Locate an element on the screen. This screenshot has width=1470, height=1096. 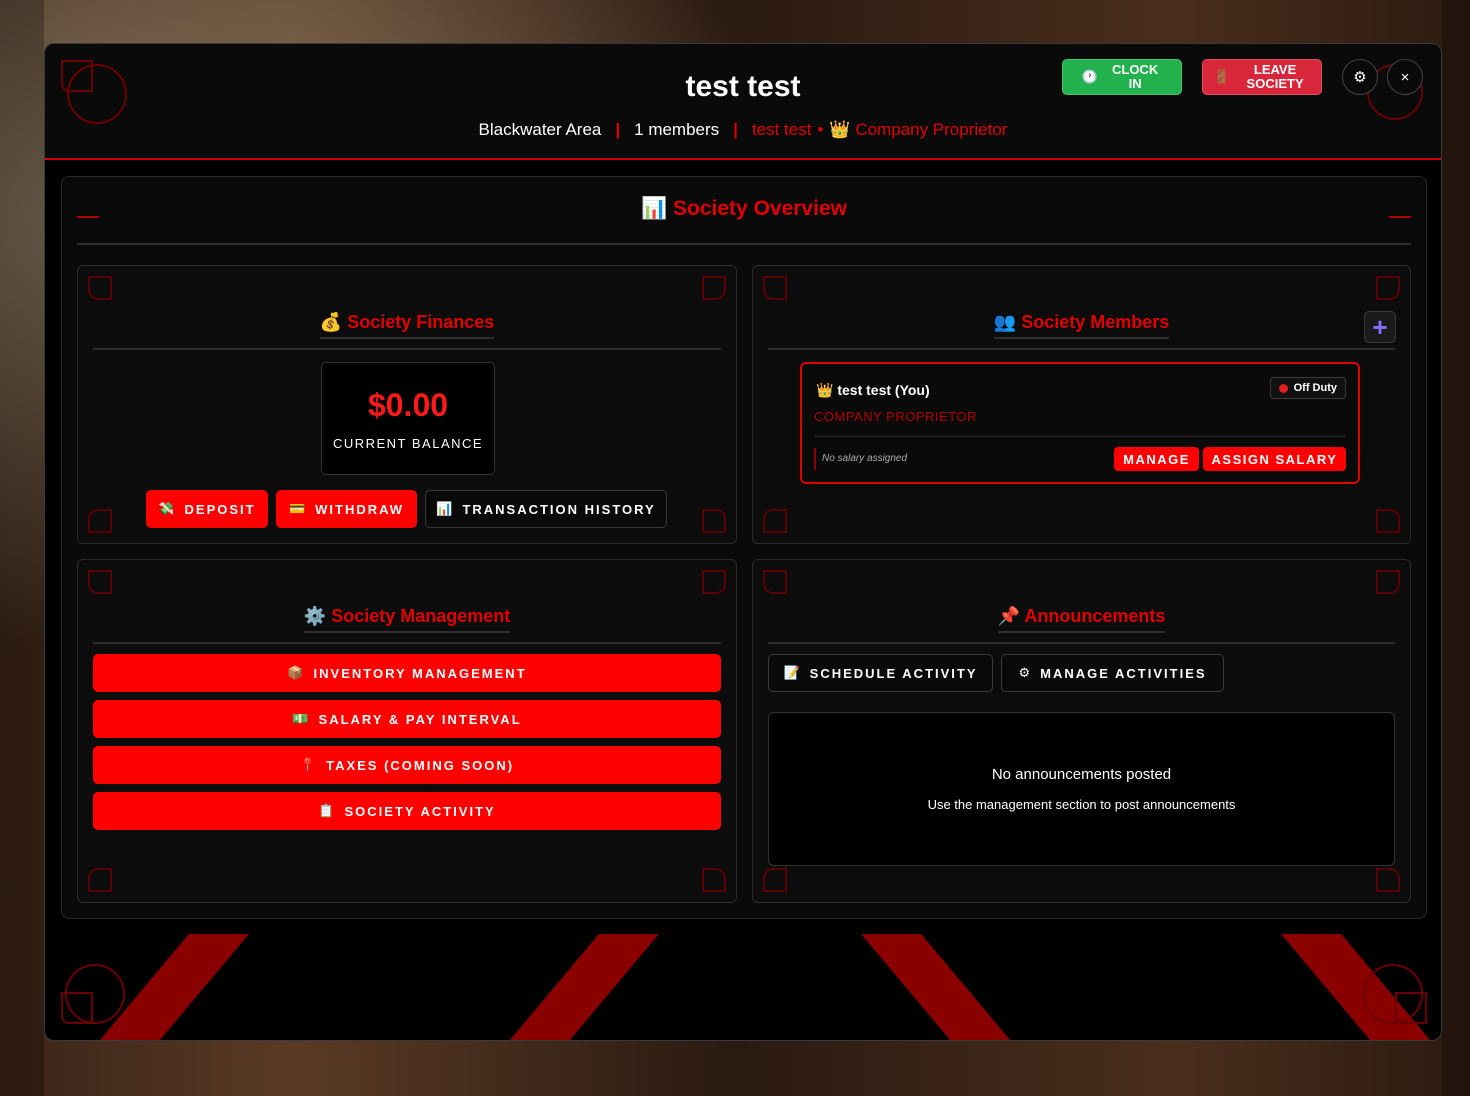
balance-value: $0.00 is located at coordinates (408, 405).